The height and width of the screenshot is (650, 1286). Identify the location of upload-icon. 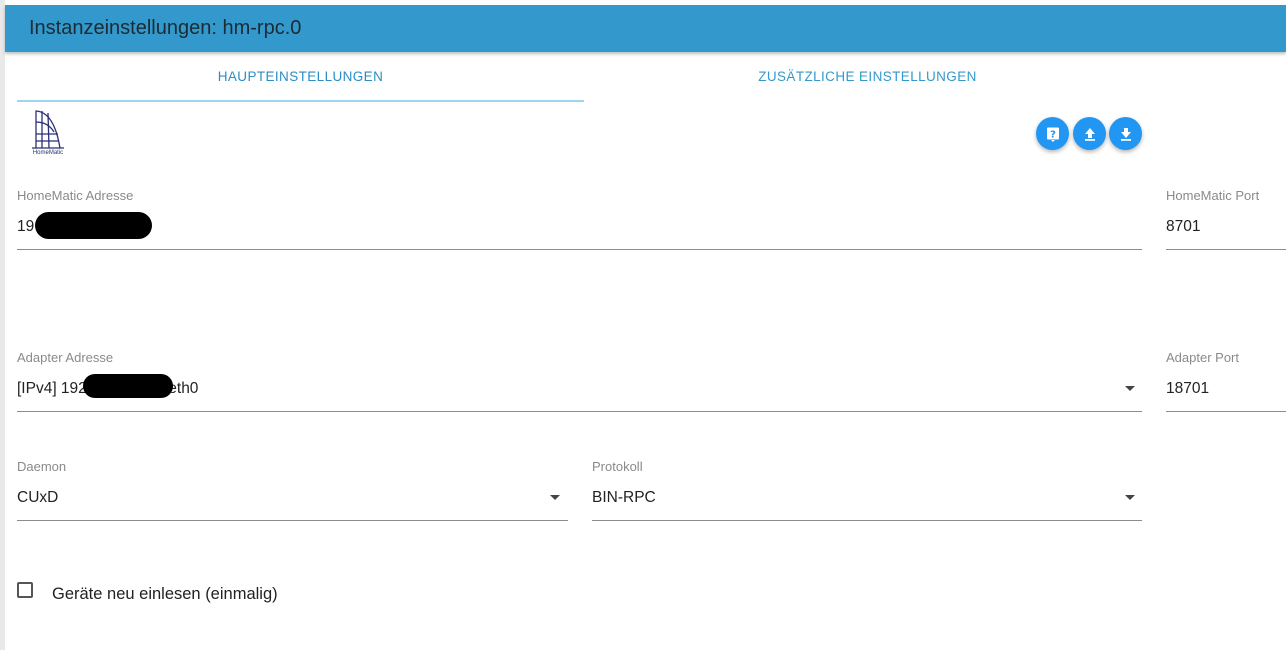
(1089, 134).